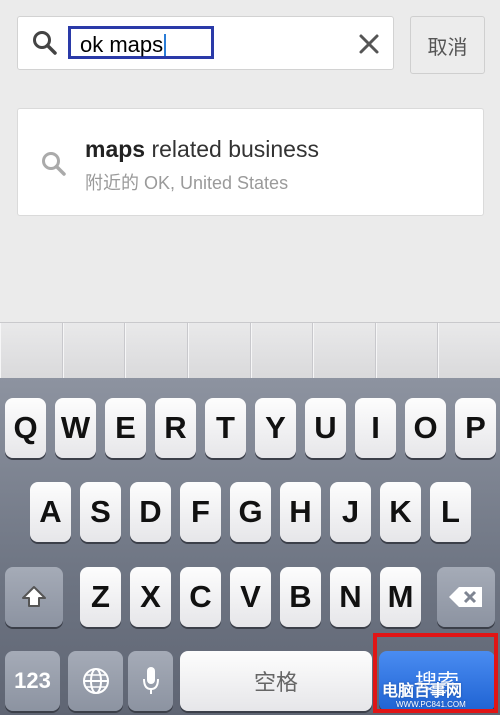 The width and height of the screenshot is (500, 715). What do you see at coordinates (150, 597) in the screenshot?
I see `key-x: X` at bounding box center [150, 597].